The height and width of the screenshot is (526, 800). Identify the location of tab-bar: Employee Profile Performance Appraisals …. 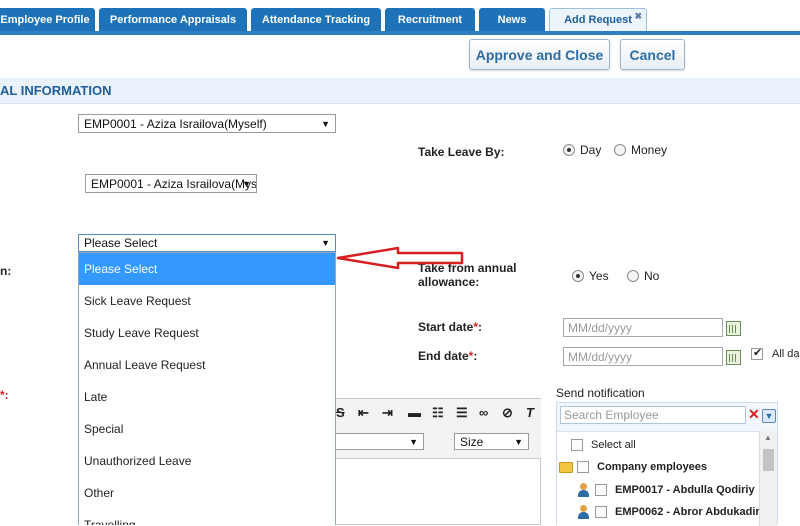
(400, 17).